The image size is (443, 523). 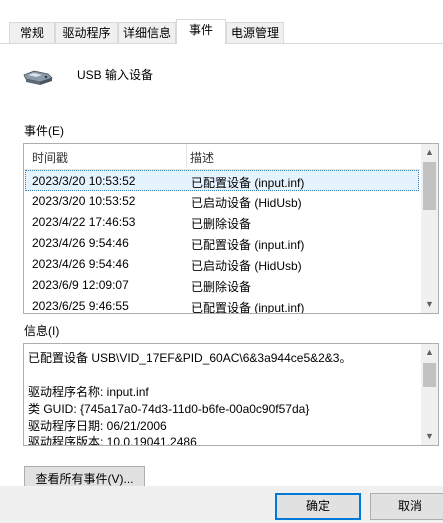 What do you see at coordinates (42, 331) in the screenshot?
I see `info-label: 信息(I)` at bounding box center [42, 331].